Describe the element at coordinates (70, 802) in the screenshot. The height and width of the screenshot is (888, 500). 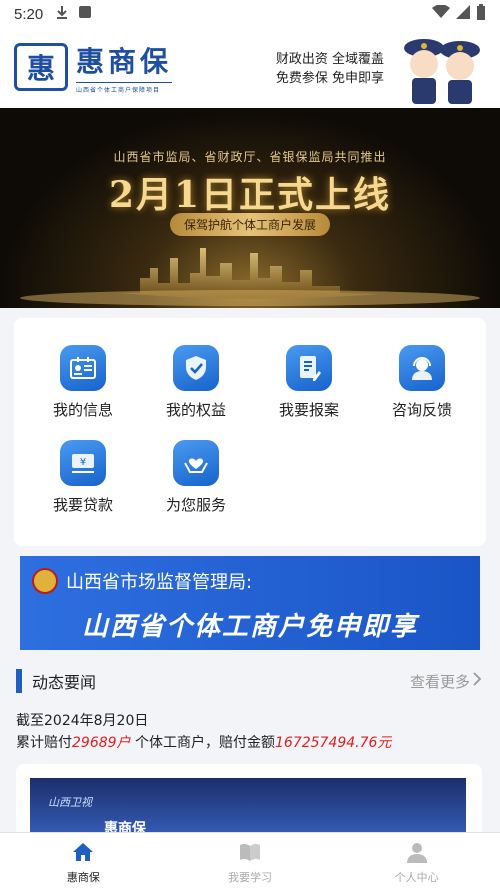
I see `news-image-caption: 山西卫视` at that location.